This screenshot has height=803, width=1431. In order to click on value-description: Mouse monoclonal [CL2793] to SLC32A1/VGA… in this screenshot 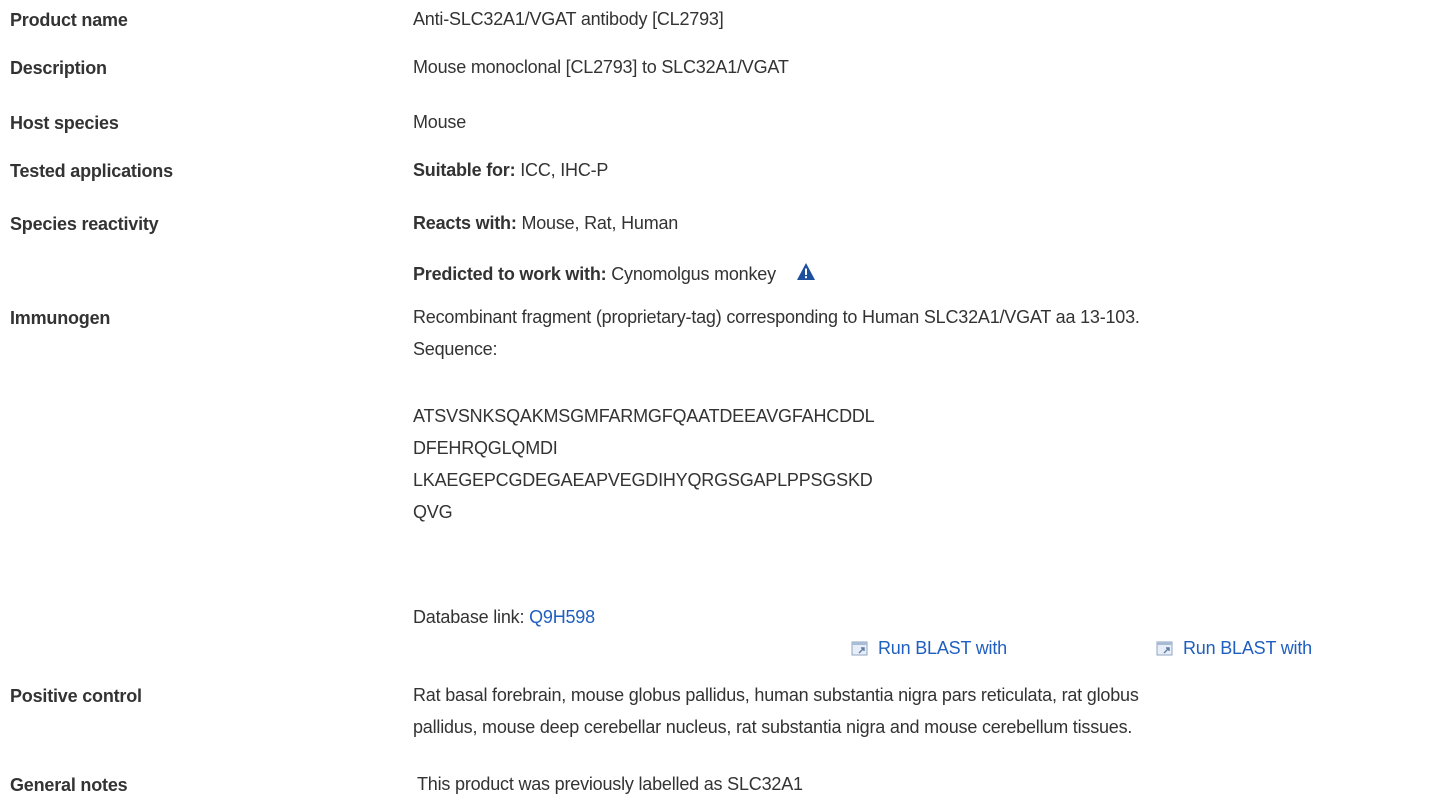, I will do `click(601, 67)`.